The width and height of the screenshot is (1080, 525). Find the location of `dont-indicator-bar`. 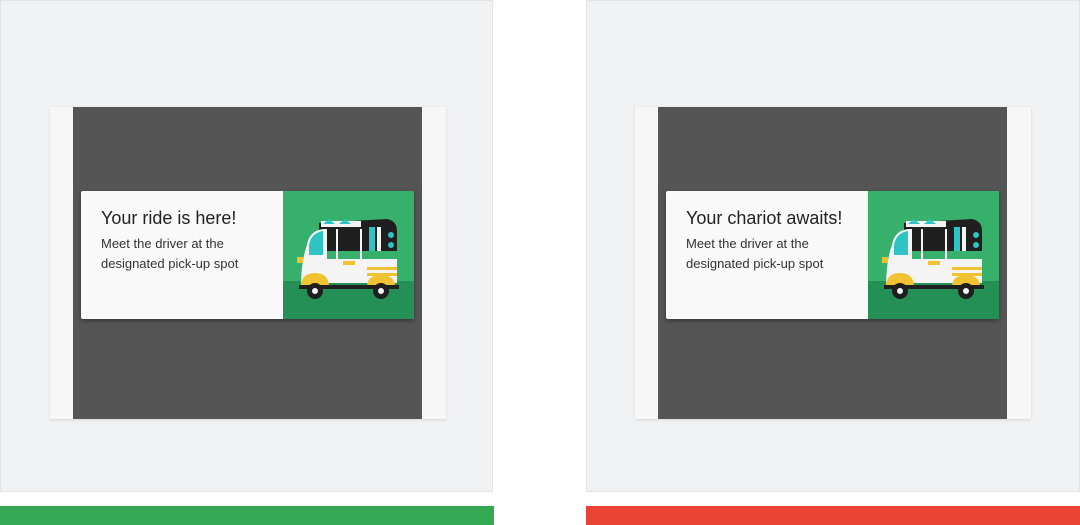

dont-indicator-bar is located at coordinates (833, 515).